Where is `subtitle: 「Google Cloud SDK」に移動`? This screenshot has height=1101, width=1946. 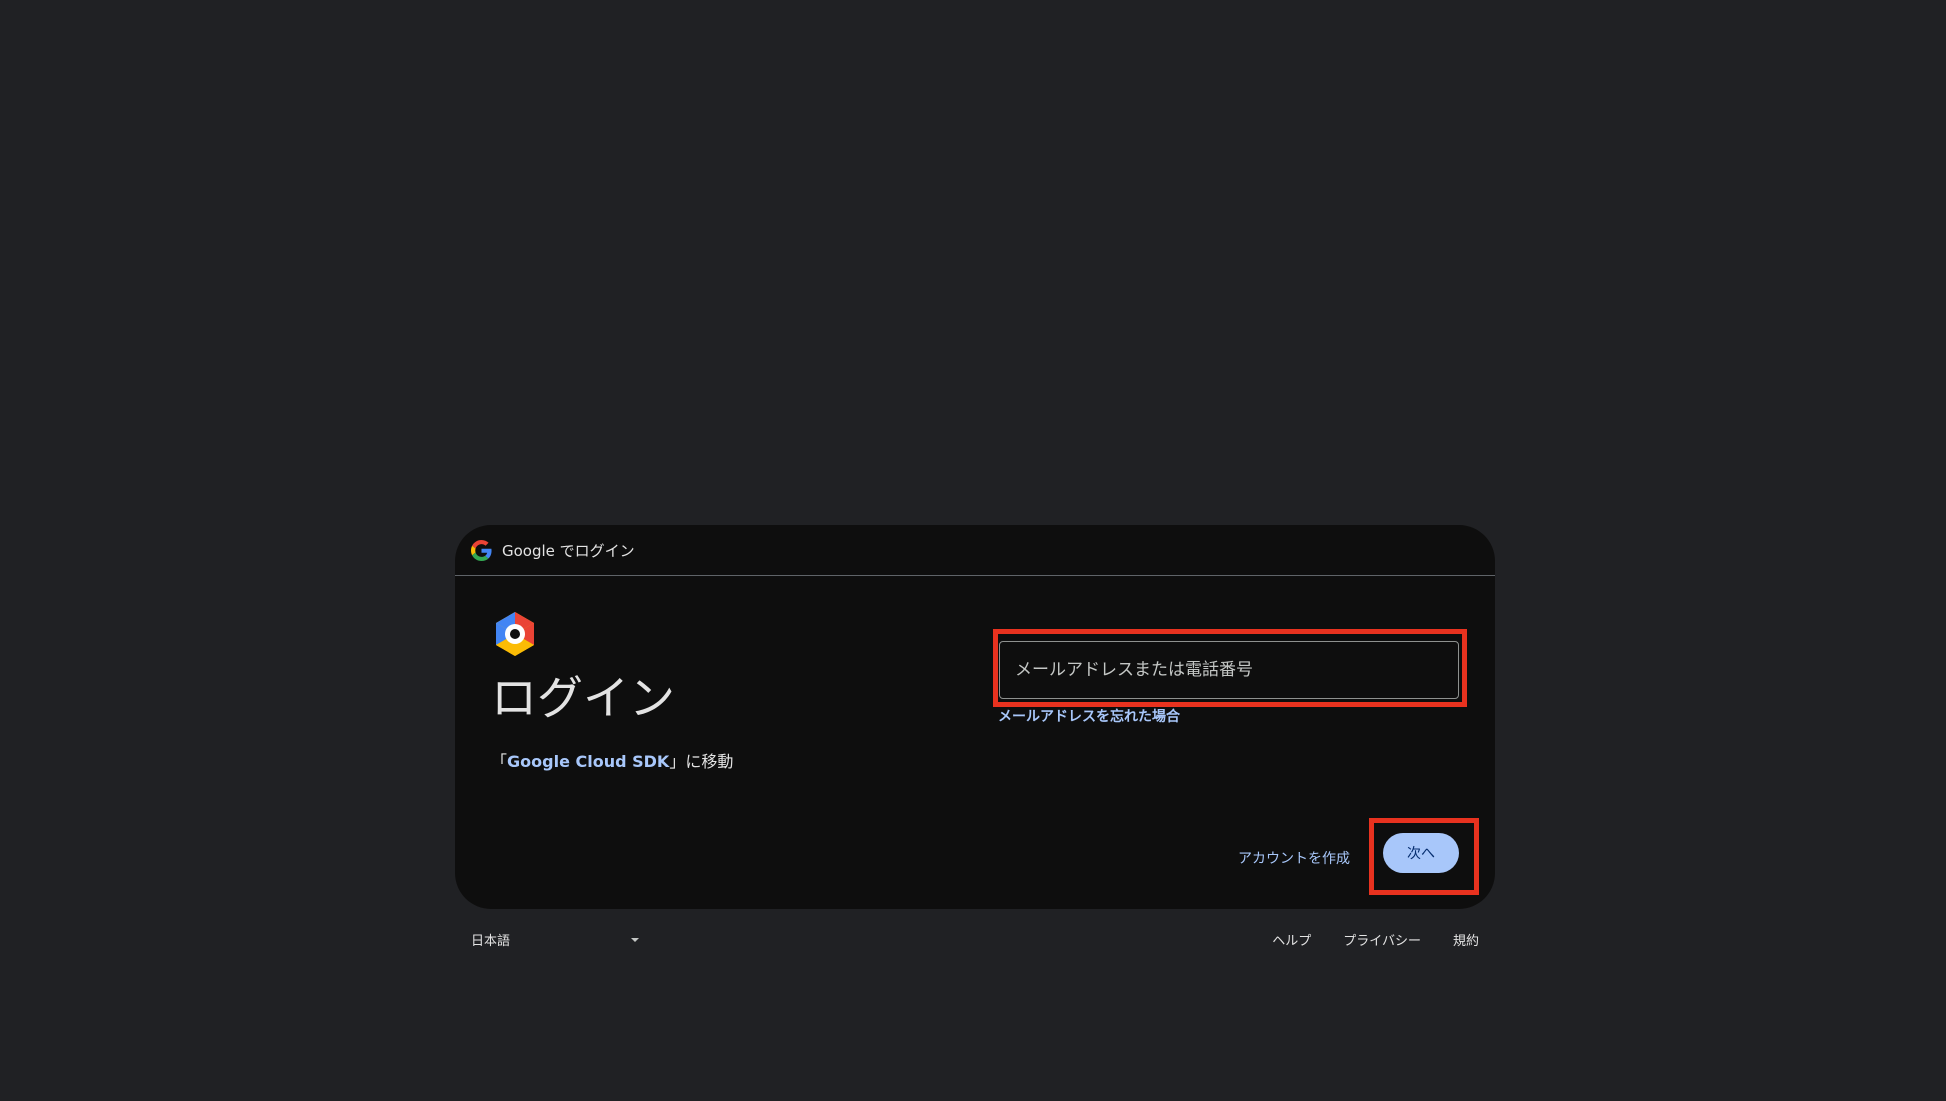
subtitle: 「Google Cloud SDK」に移動 is located at coordinates (612, 760).